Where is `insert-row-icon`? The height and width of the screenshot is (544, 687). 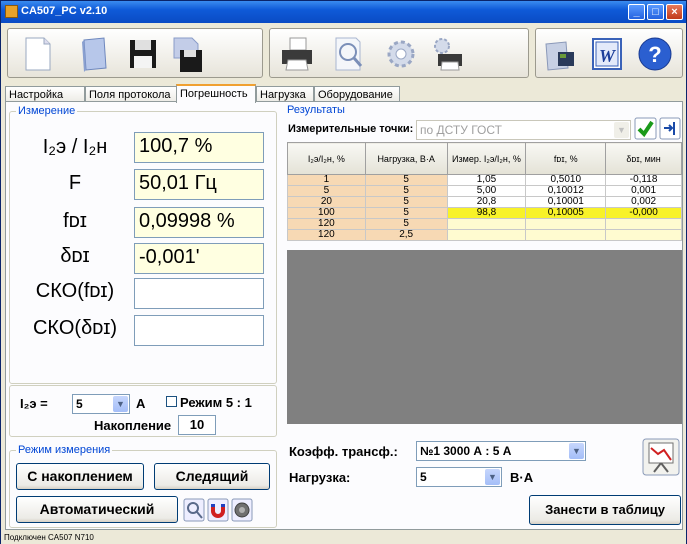
insert-row-icon is located at coordinates (670, 128).